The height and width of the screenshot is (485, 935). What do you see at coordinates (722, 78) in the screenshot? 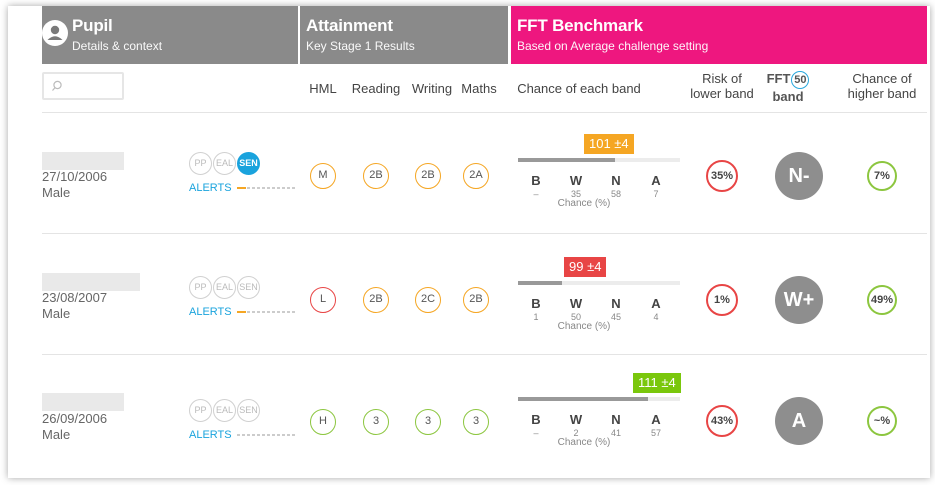
I see `col-risk-line1: Risk of` at bounding box center [722, 78].